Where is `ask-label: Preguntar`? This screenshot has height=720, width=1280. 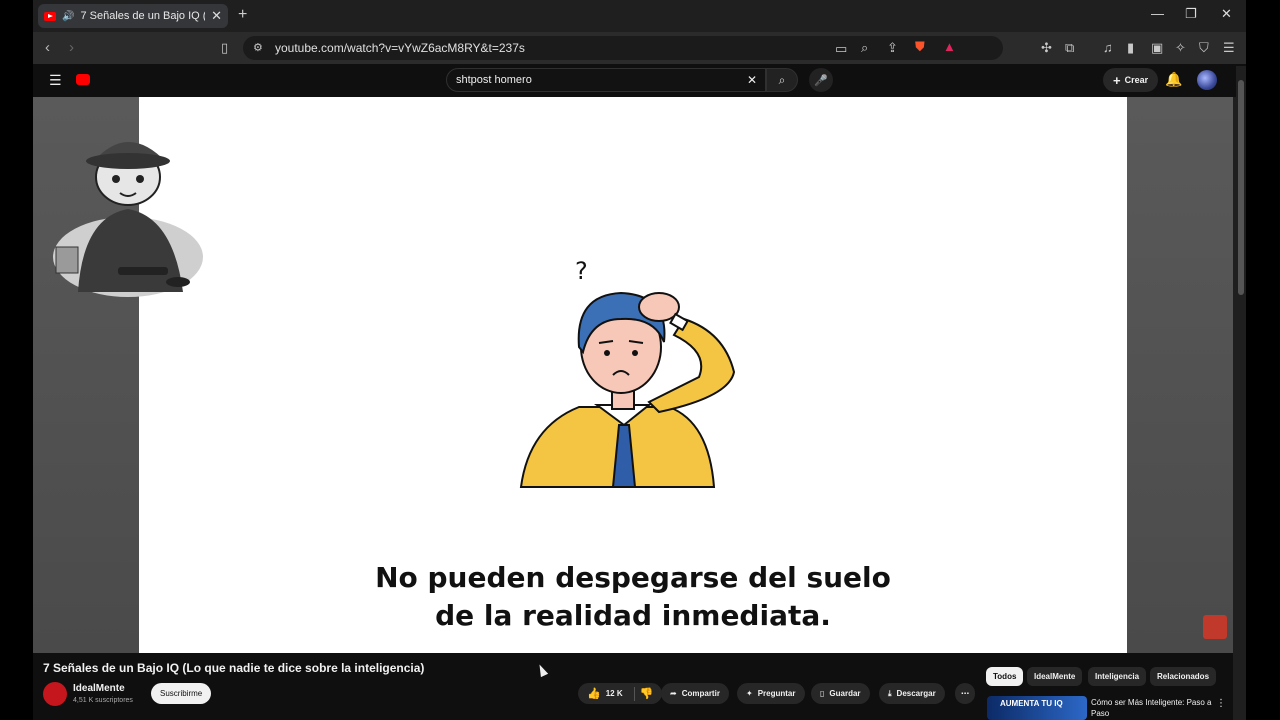 ask-label: Preguntar is located at coordinates (776, 693).